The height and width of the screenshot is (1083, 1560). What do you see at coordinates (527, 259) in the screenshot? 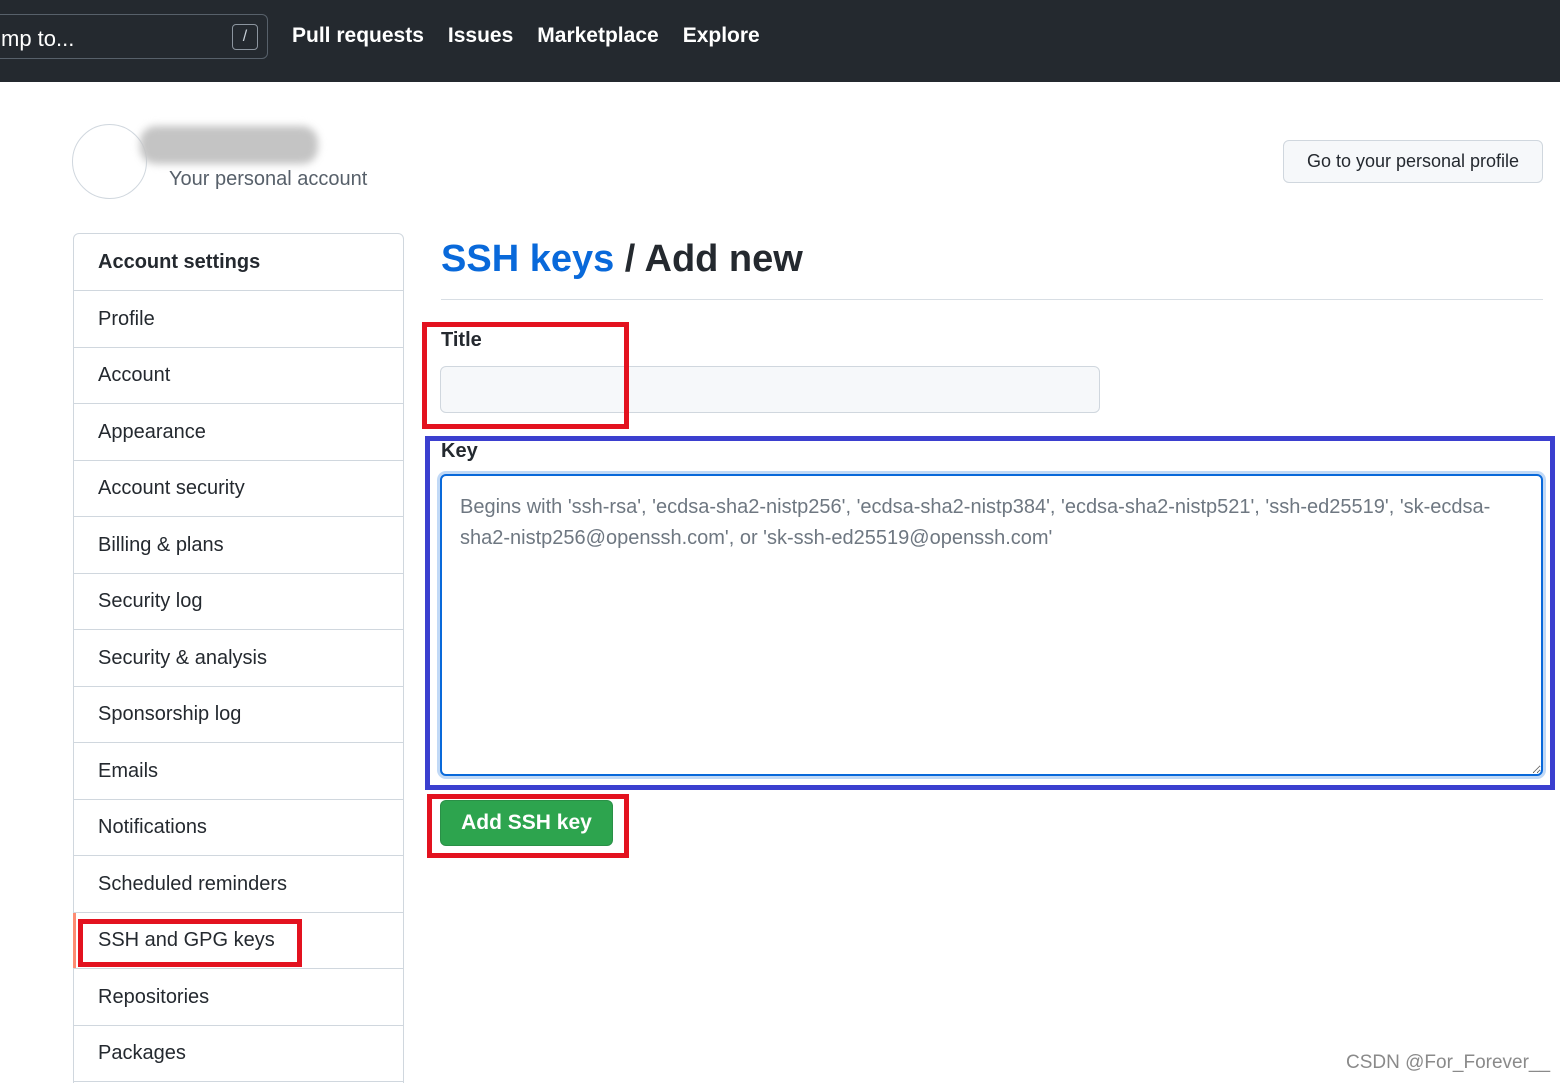
I see `breadcrumb-ssh-keys-link: SSH keys` at bounding box center [527, 259].